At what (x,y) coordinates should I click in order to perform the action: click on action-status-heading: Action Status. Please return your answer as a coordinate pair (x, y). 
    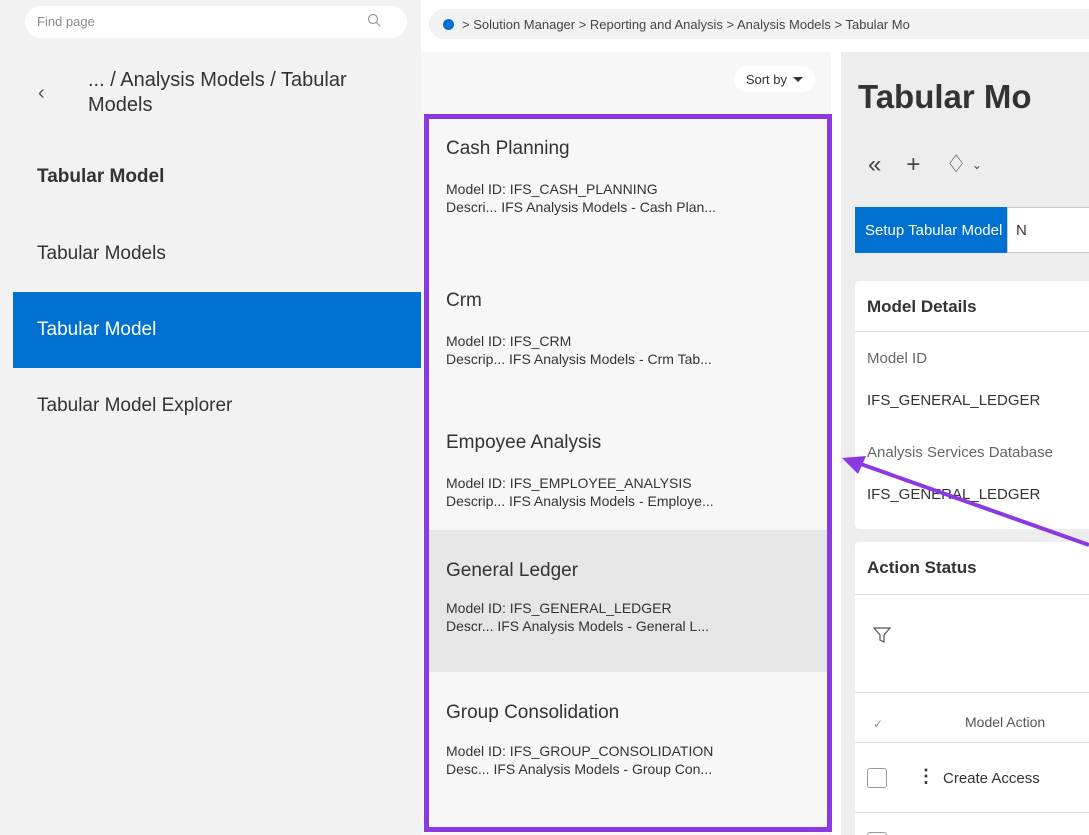
    Looking at the image, I should click on (922, 567).